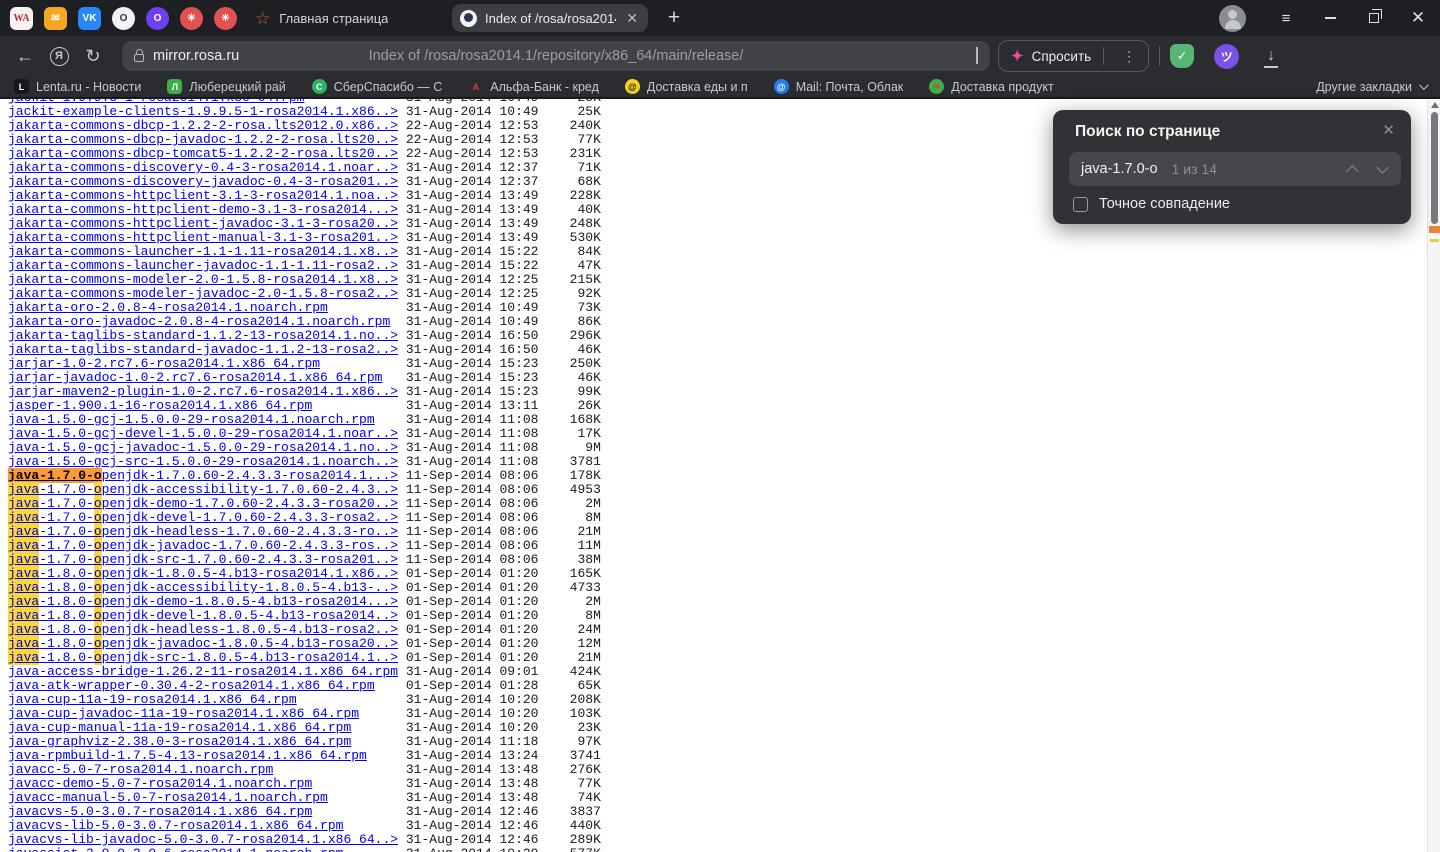  I want to click on protect-shield-icon: ✓, so click(1182, 56).